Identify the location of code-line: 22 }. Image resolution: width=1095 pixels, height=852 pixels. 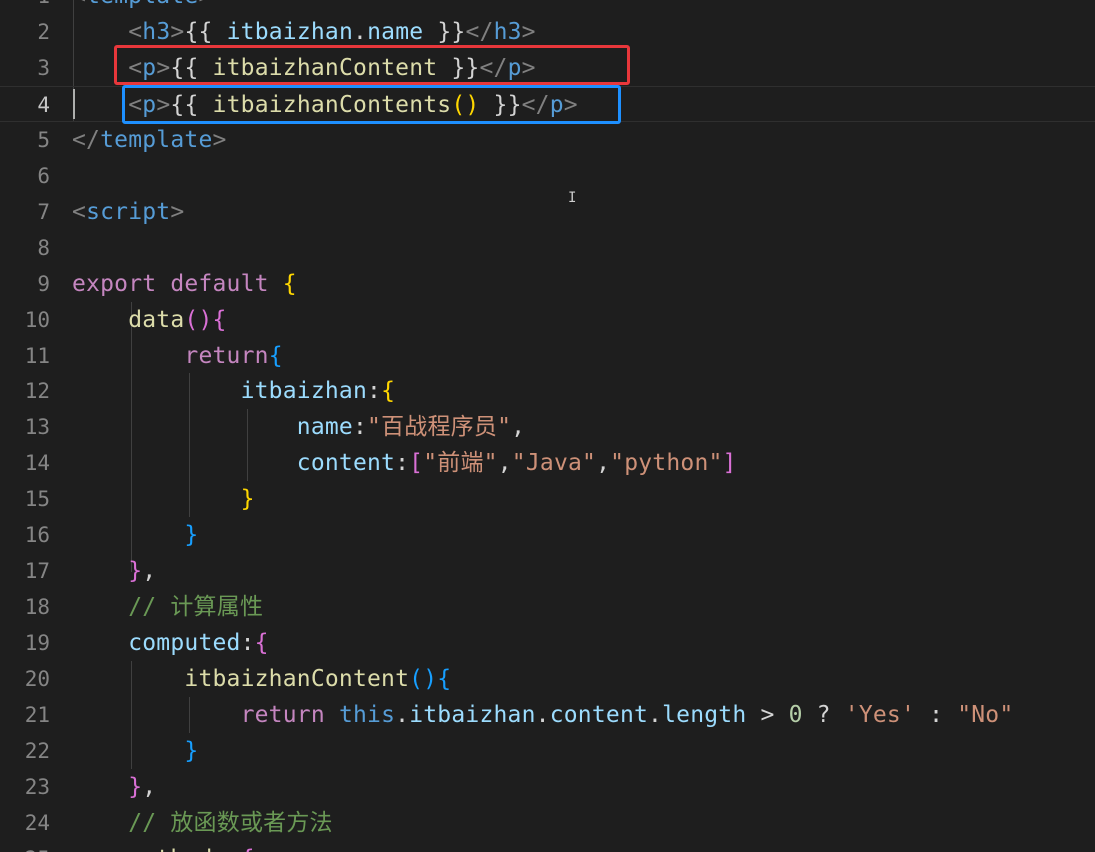
(547, 751).